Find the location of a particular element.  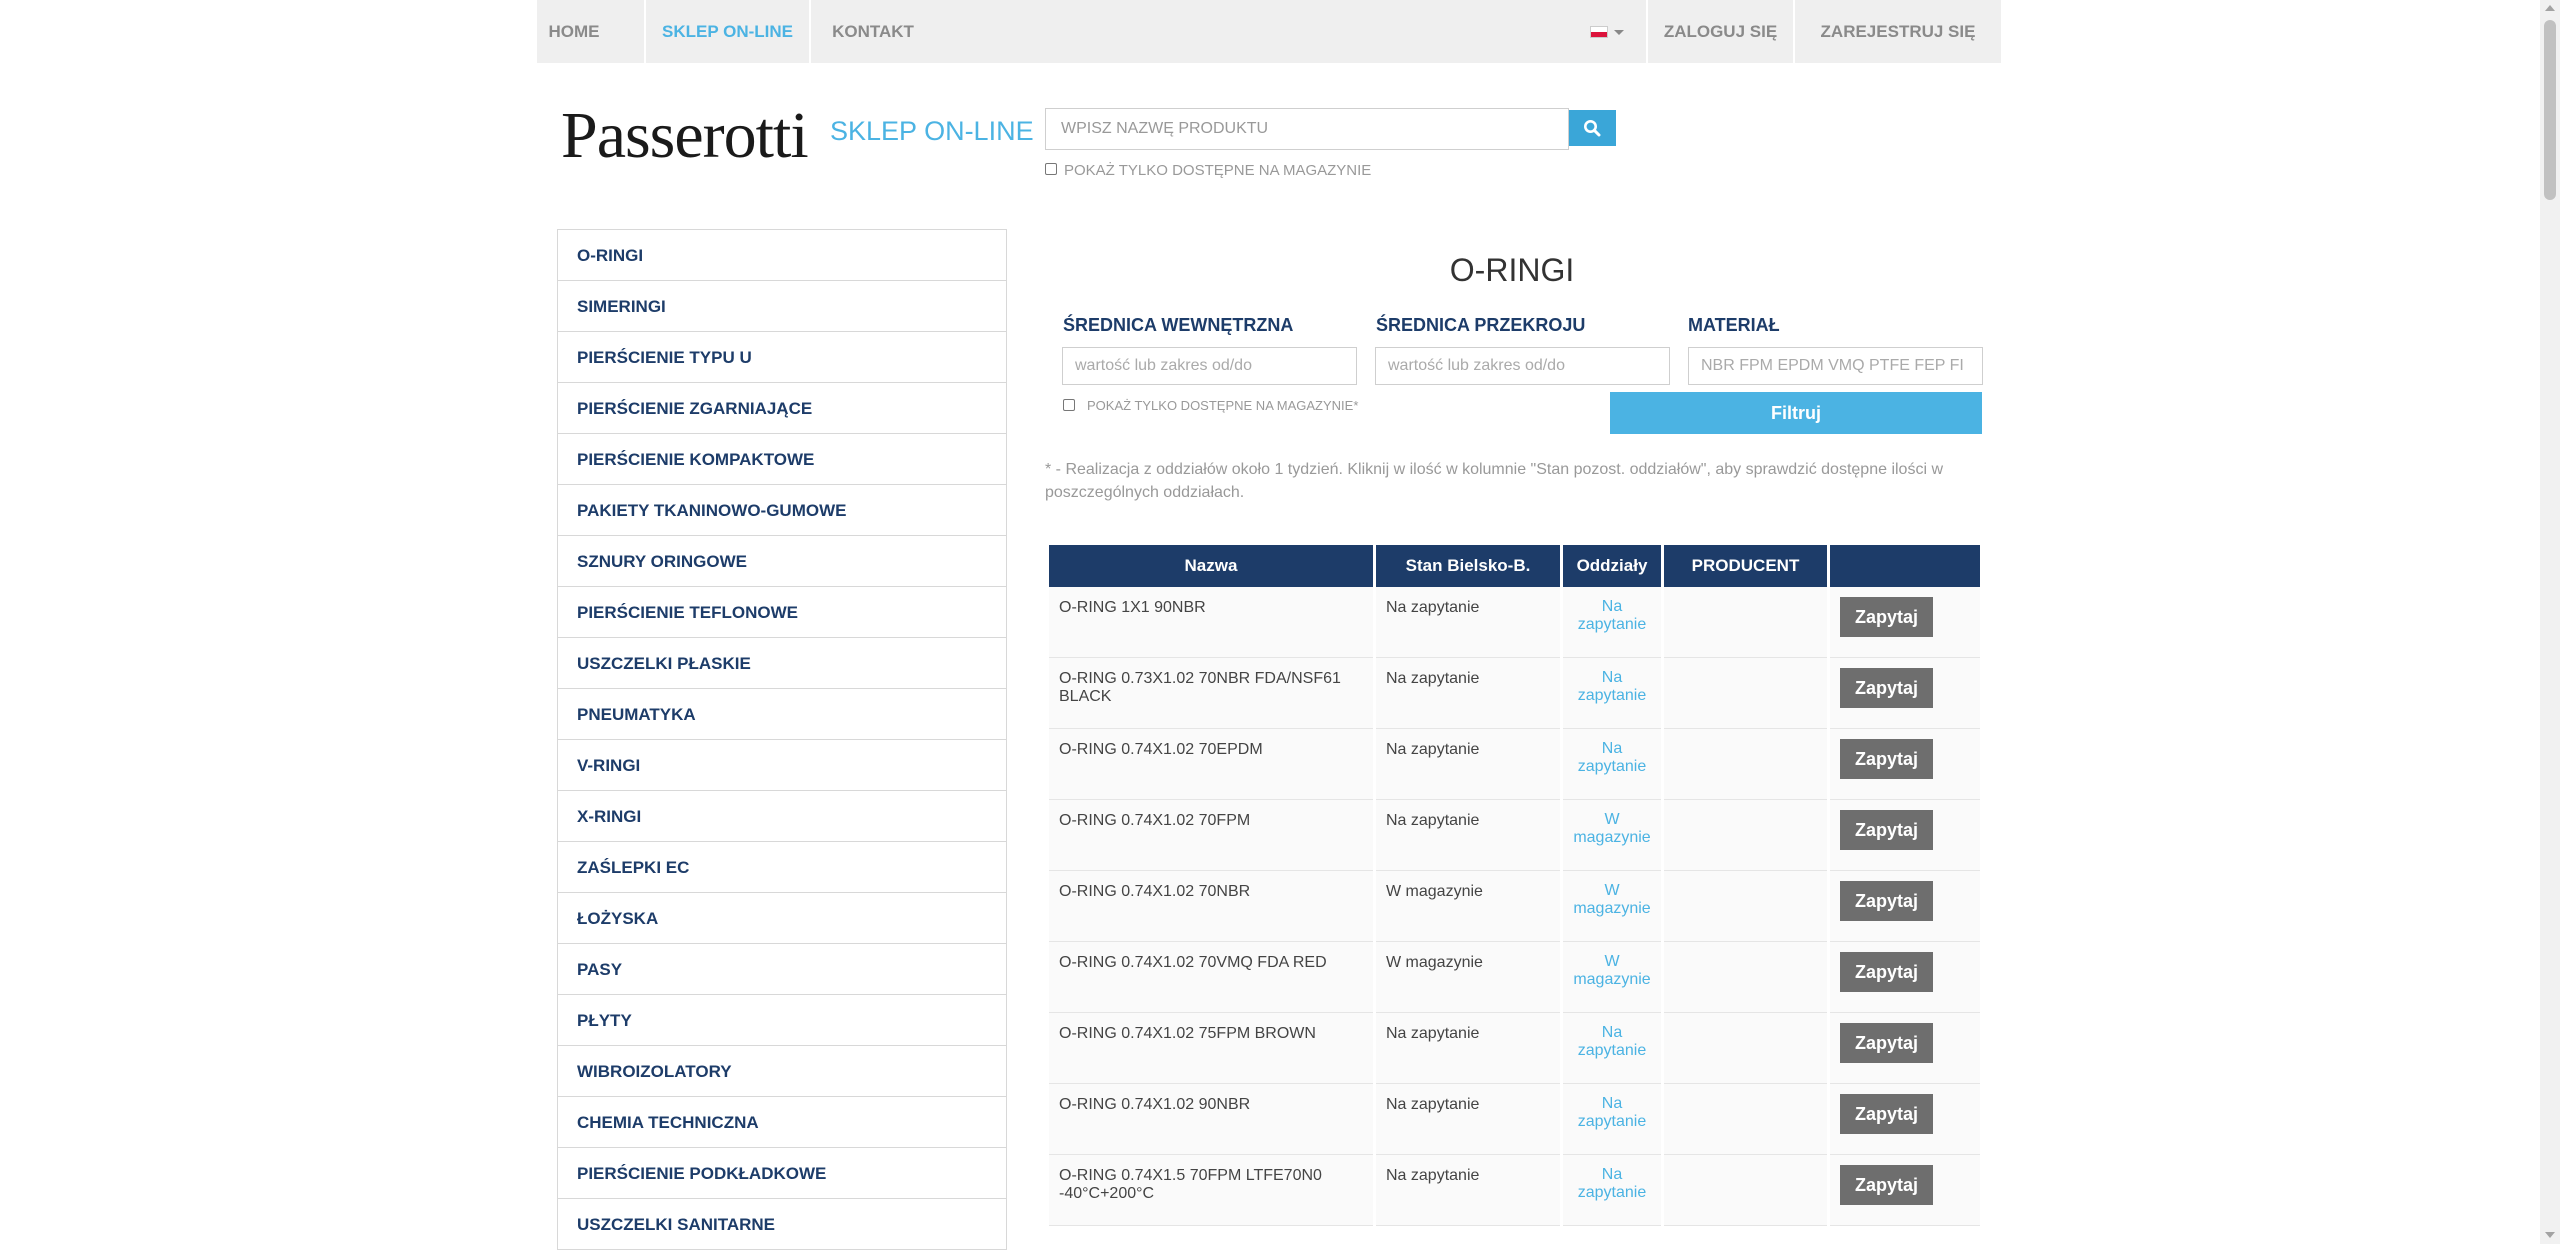

inner-diameter-input is located at coordinates (1209, 366).